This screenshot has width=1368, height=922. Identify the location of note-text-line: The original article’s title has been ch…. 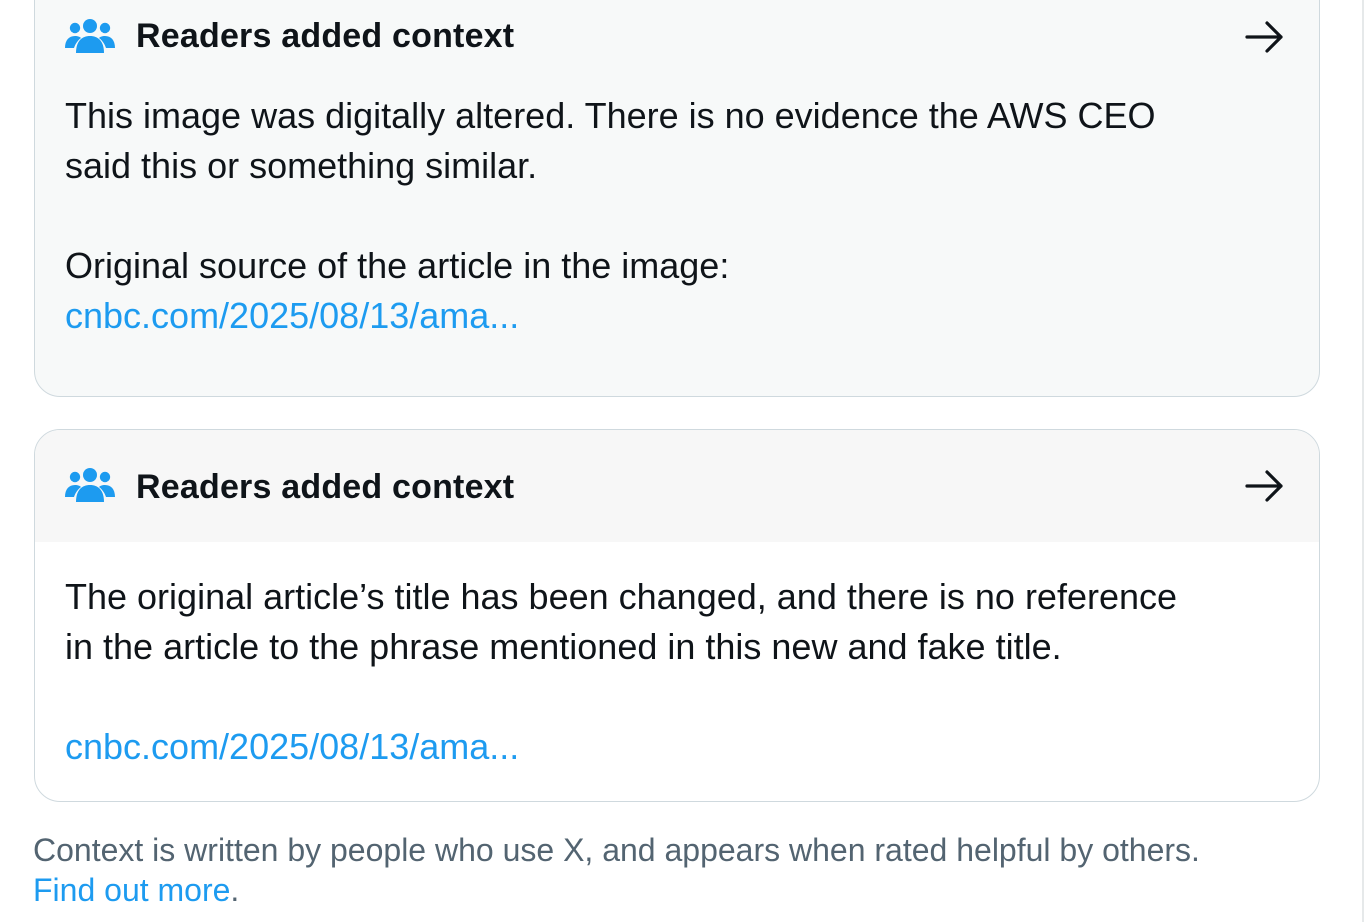
(621, 596).